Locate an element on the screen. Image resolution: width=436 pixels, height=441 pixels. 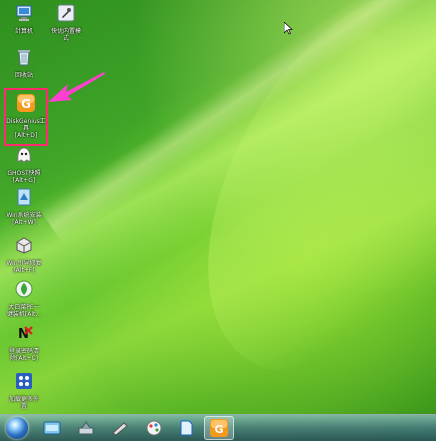
ghost-icon is located at coordinates (24, 155).